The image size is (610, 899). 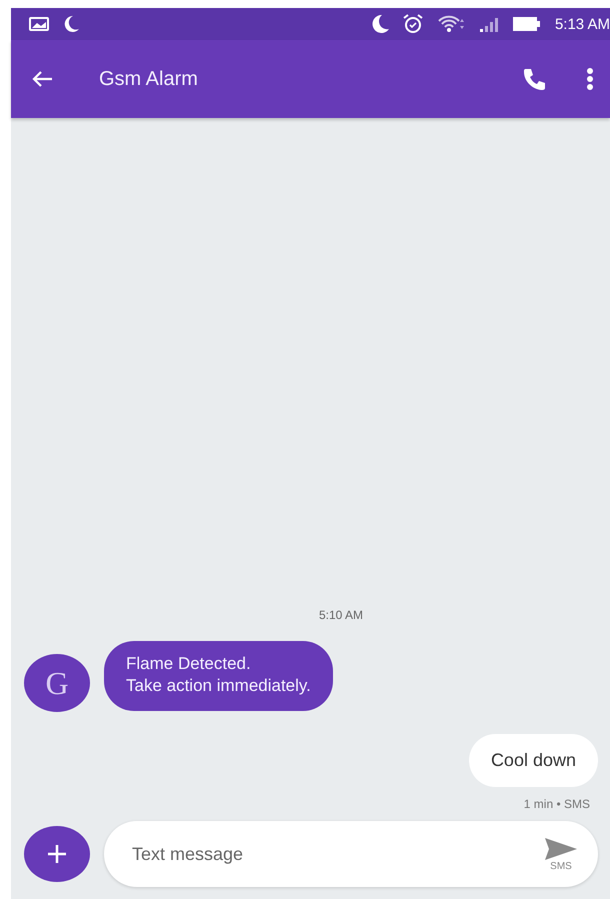 What do you see at coordinates (582, 24) in the screenshot?
I see `status-time: 5:13 AM` at bounding box center [582, 24].